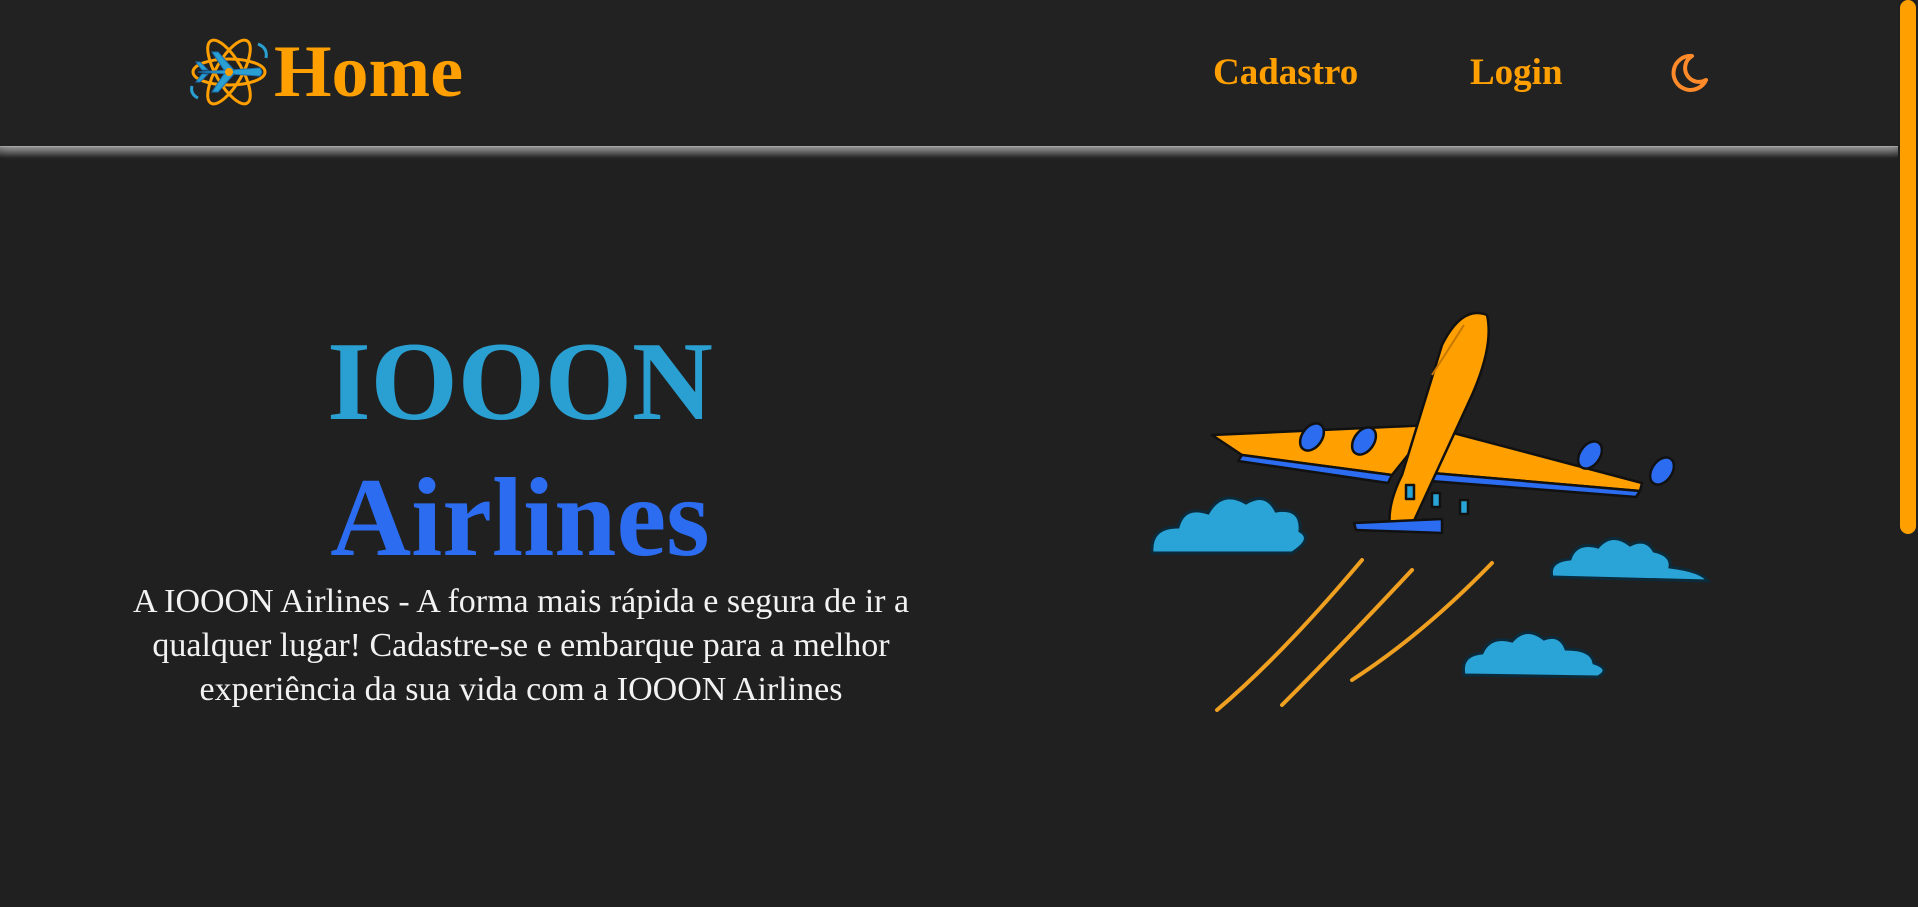 The width and height of the screenshot is (1918, 907). What do you see at coordinates (1430, 511) in the screenshot?
I see `airplane-with-clouds-illustration` at bounding box center [1430, 511].